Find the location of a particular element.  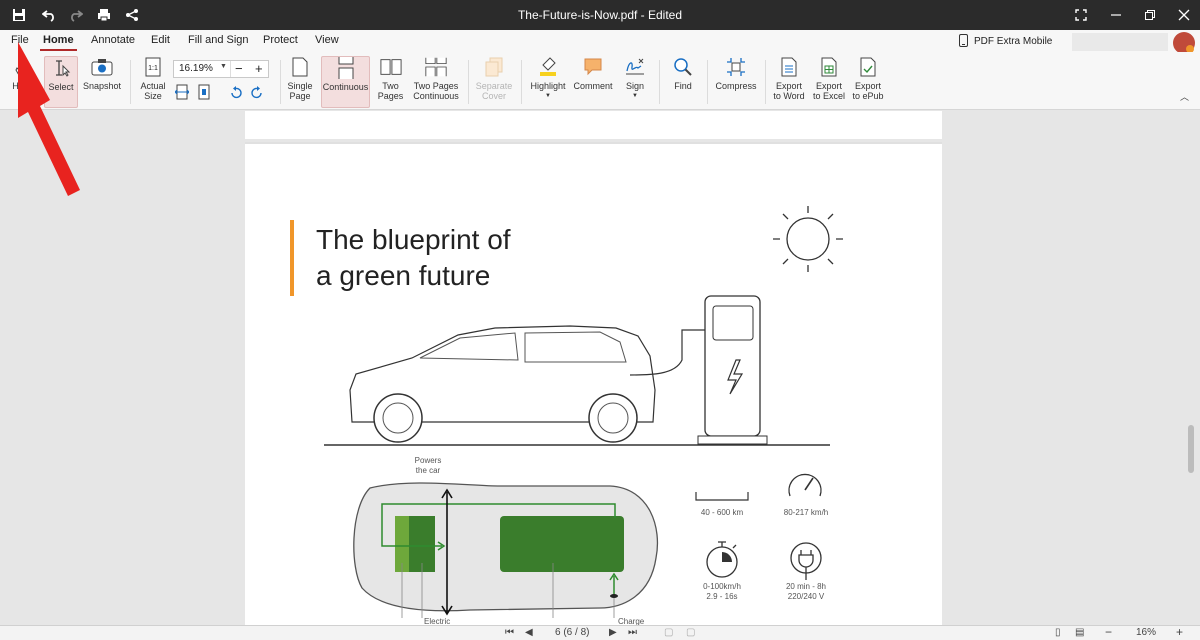

export-to-epub-button: Export to ePub is located at coordinates (868, 82).